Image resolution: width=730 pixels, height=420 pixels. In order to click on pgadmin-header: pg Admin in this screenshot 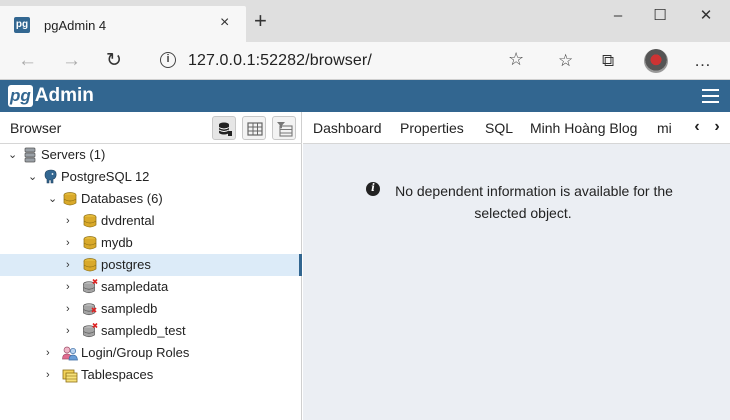, I will do `click(365, 96)`.